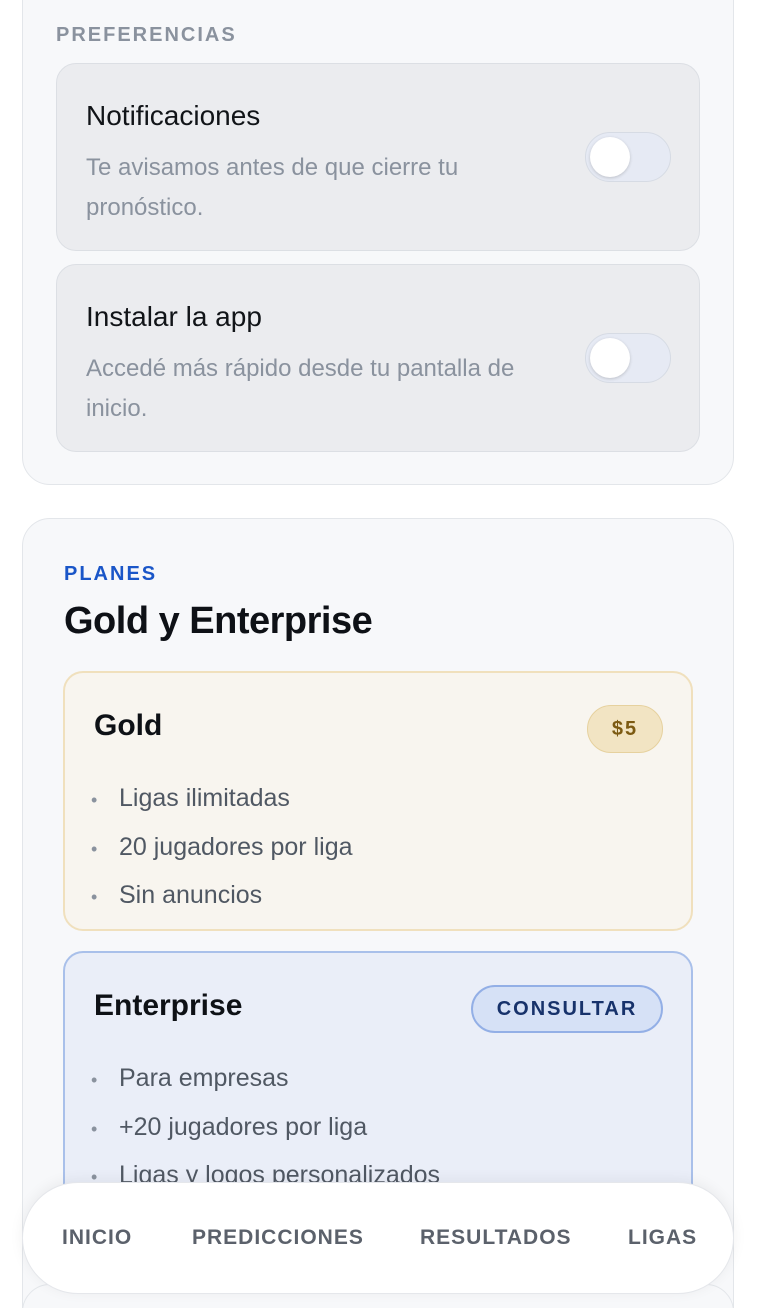 Image resolution: width=764 pixels, height=1308 pixels. I want to click on price-badge: $5, so click(625, 729).